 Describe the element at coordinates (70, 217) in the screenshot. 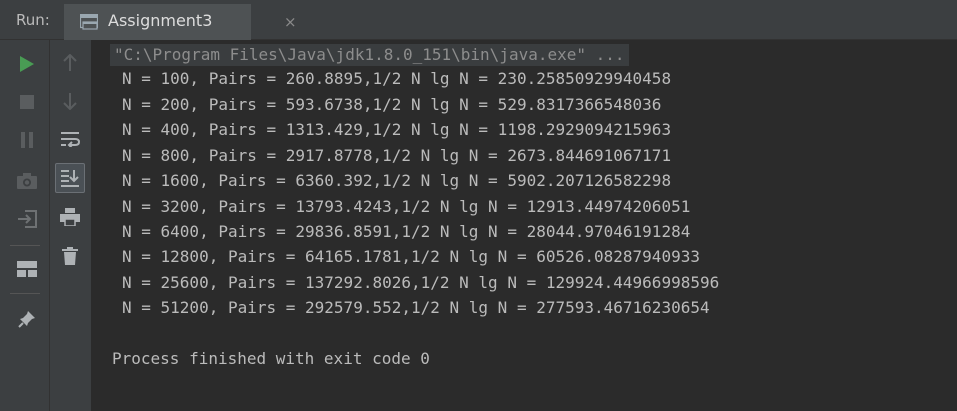

I see `print-icon` at that location.